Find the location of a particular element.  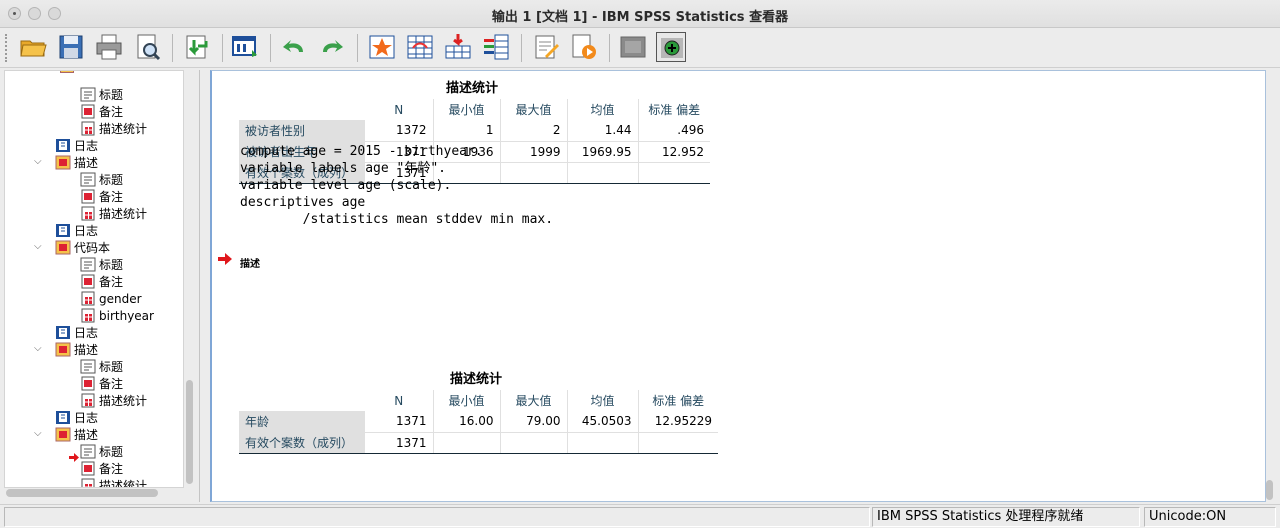

insert-image-button is located at coordinates (584, 47).